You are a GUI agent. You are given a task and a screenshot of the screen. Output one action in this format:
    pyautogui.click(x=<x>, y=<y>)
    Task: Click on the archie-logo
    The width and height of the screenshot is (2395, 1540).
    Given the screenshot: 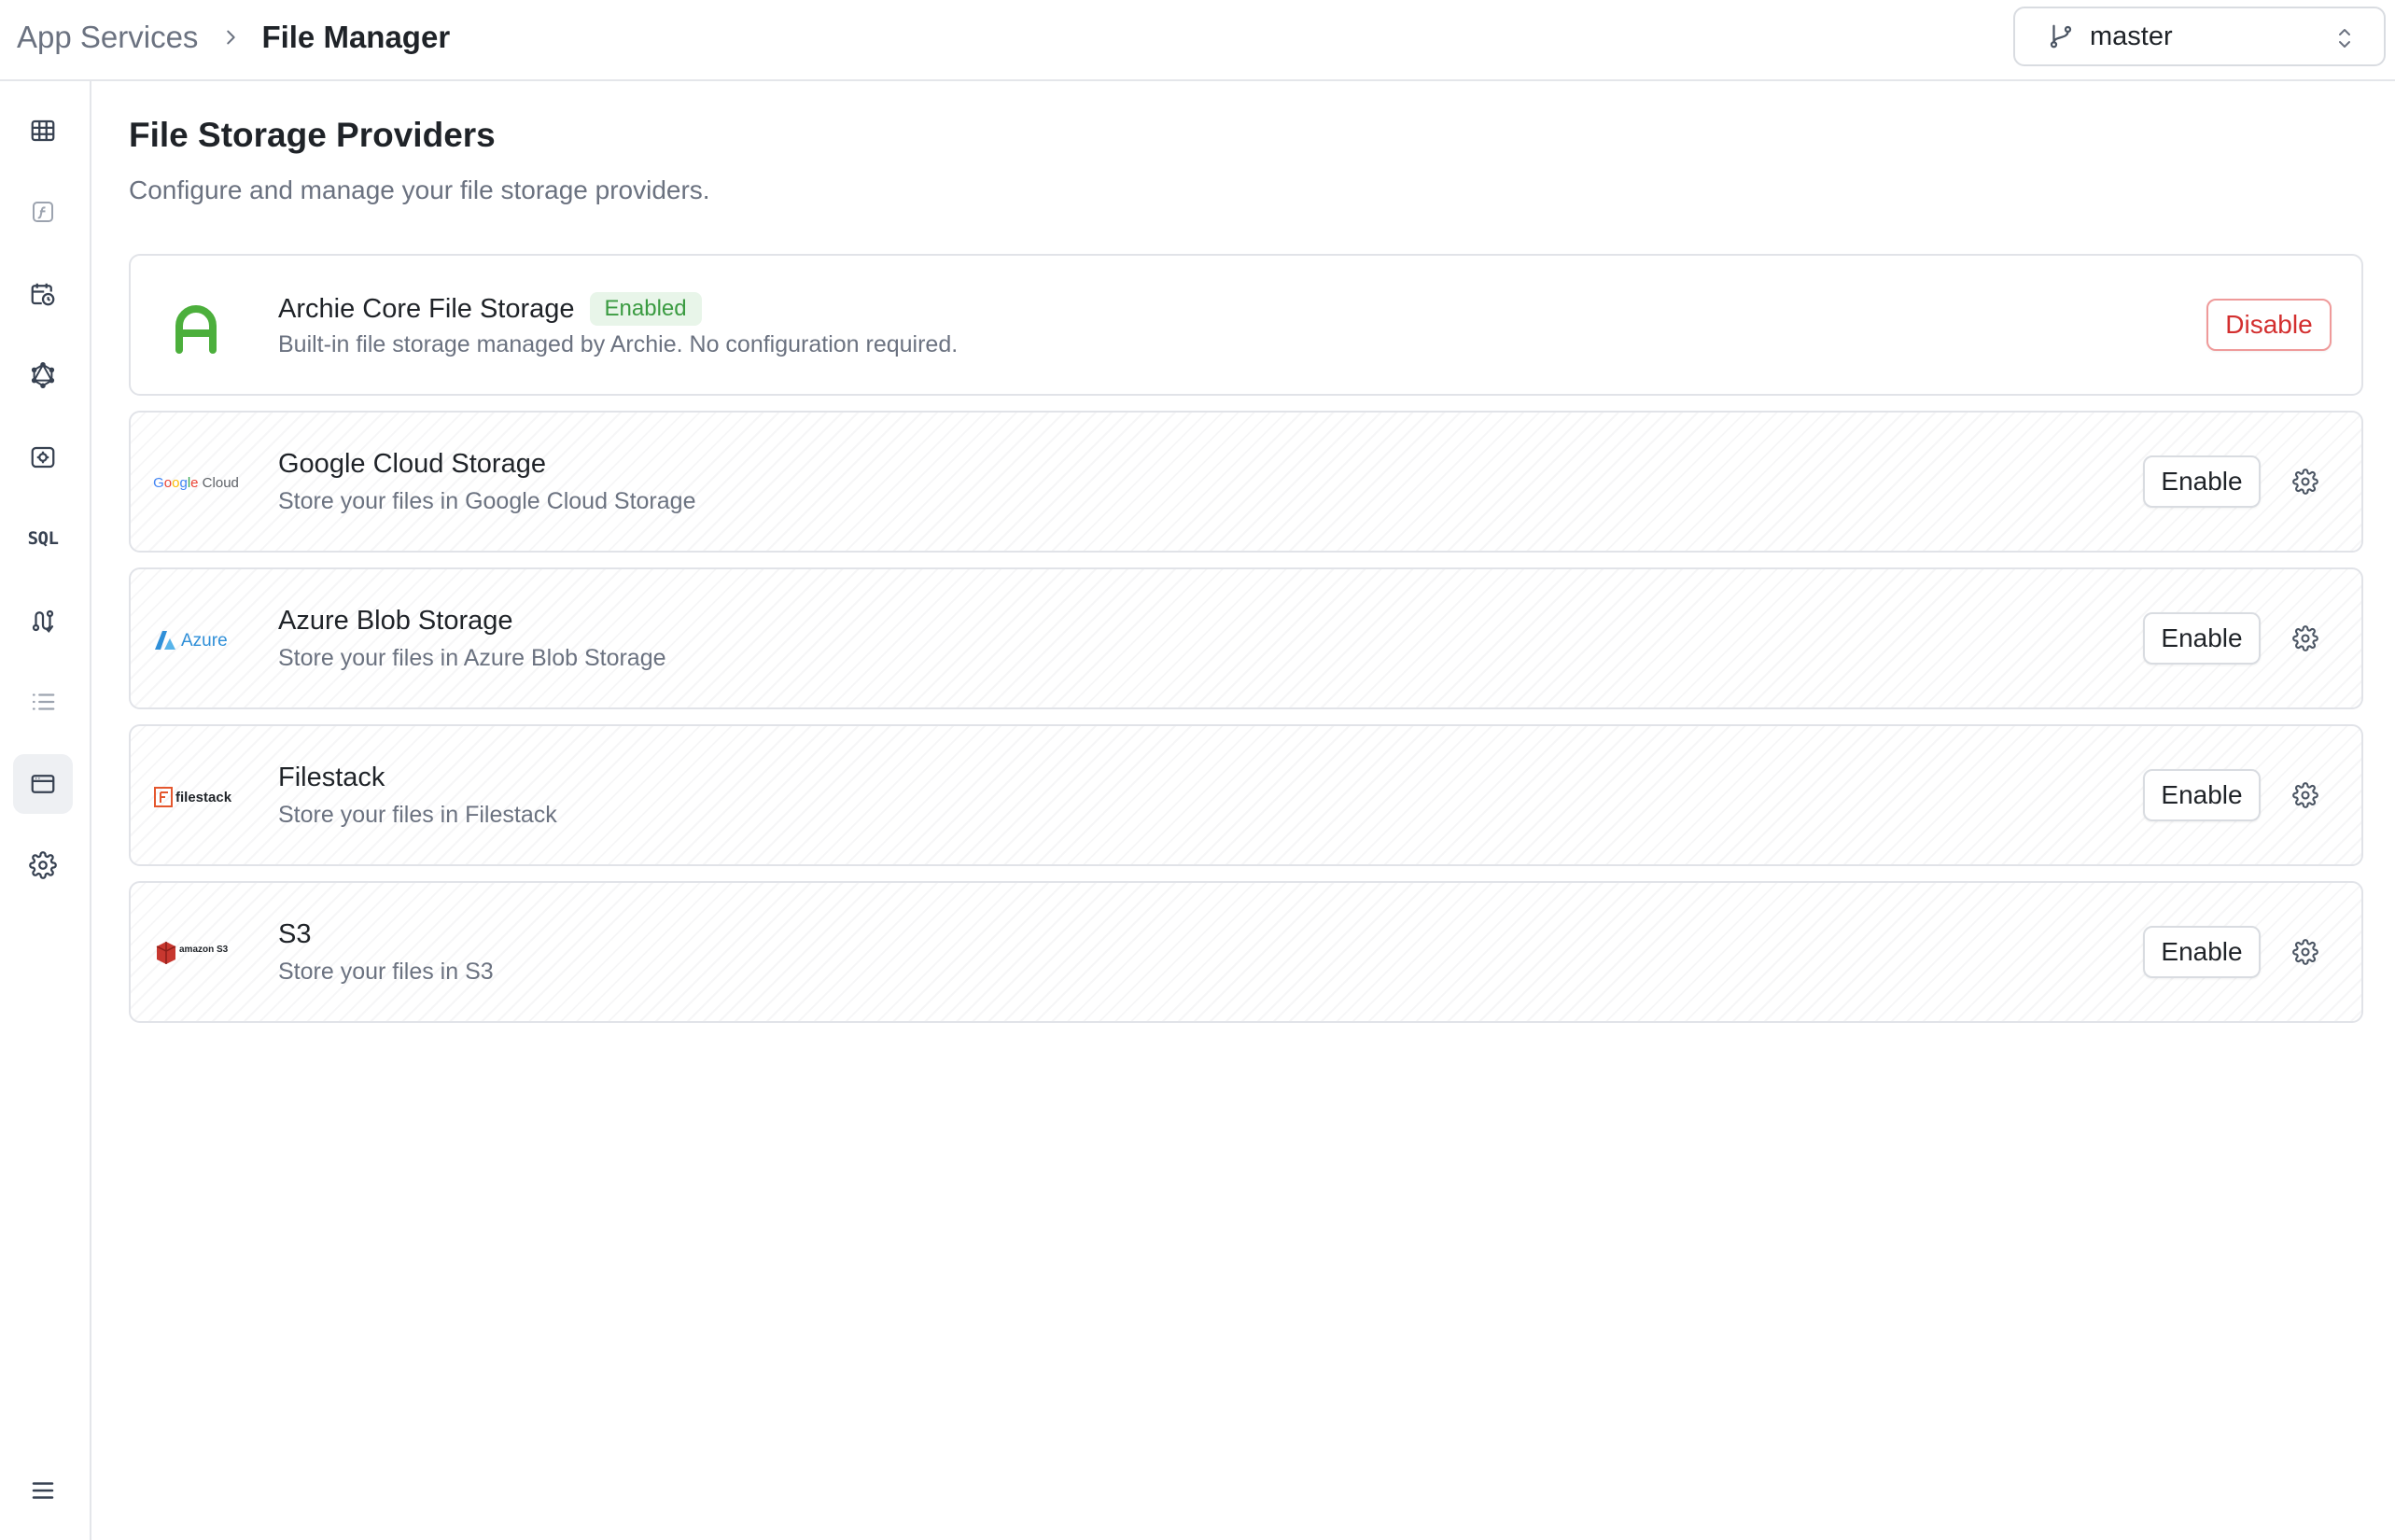 What is the action you would take?
    pyautogui.click(x=196, y=326)
    